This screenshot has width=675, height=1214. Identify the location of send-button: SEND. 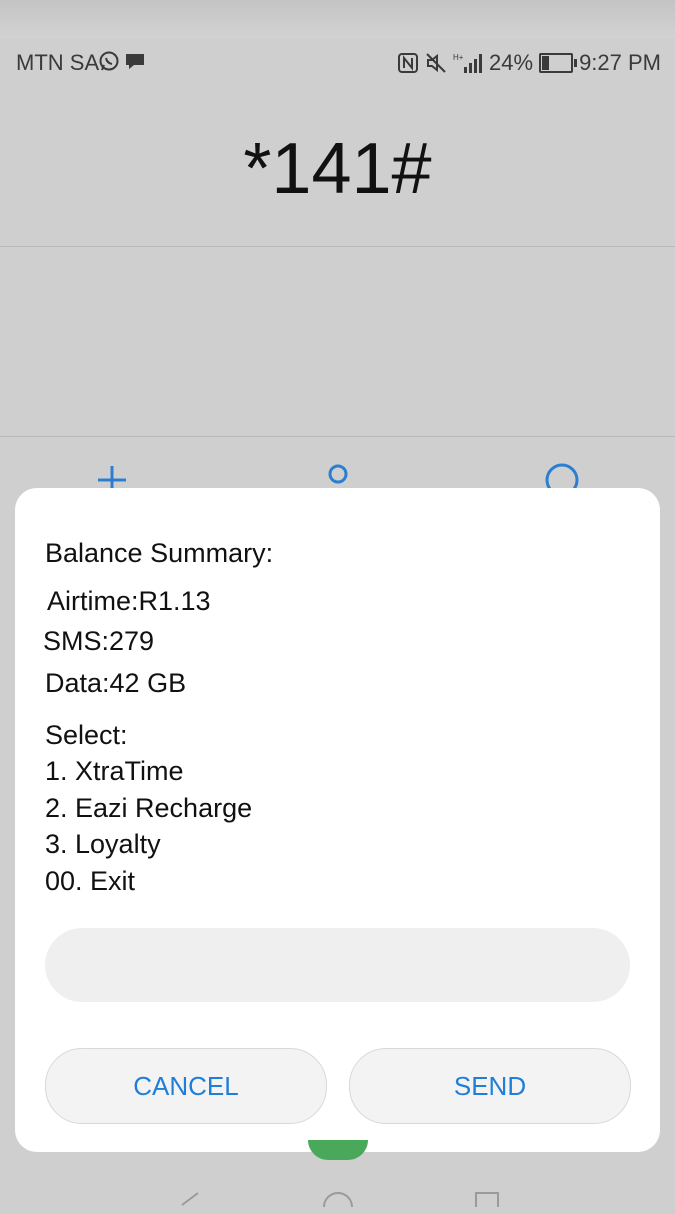
(490, 1086).